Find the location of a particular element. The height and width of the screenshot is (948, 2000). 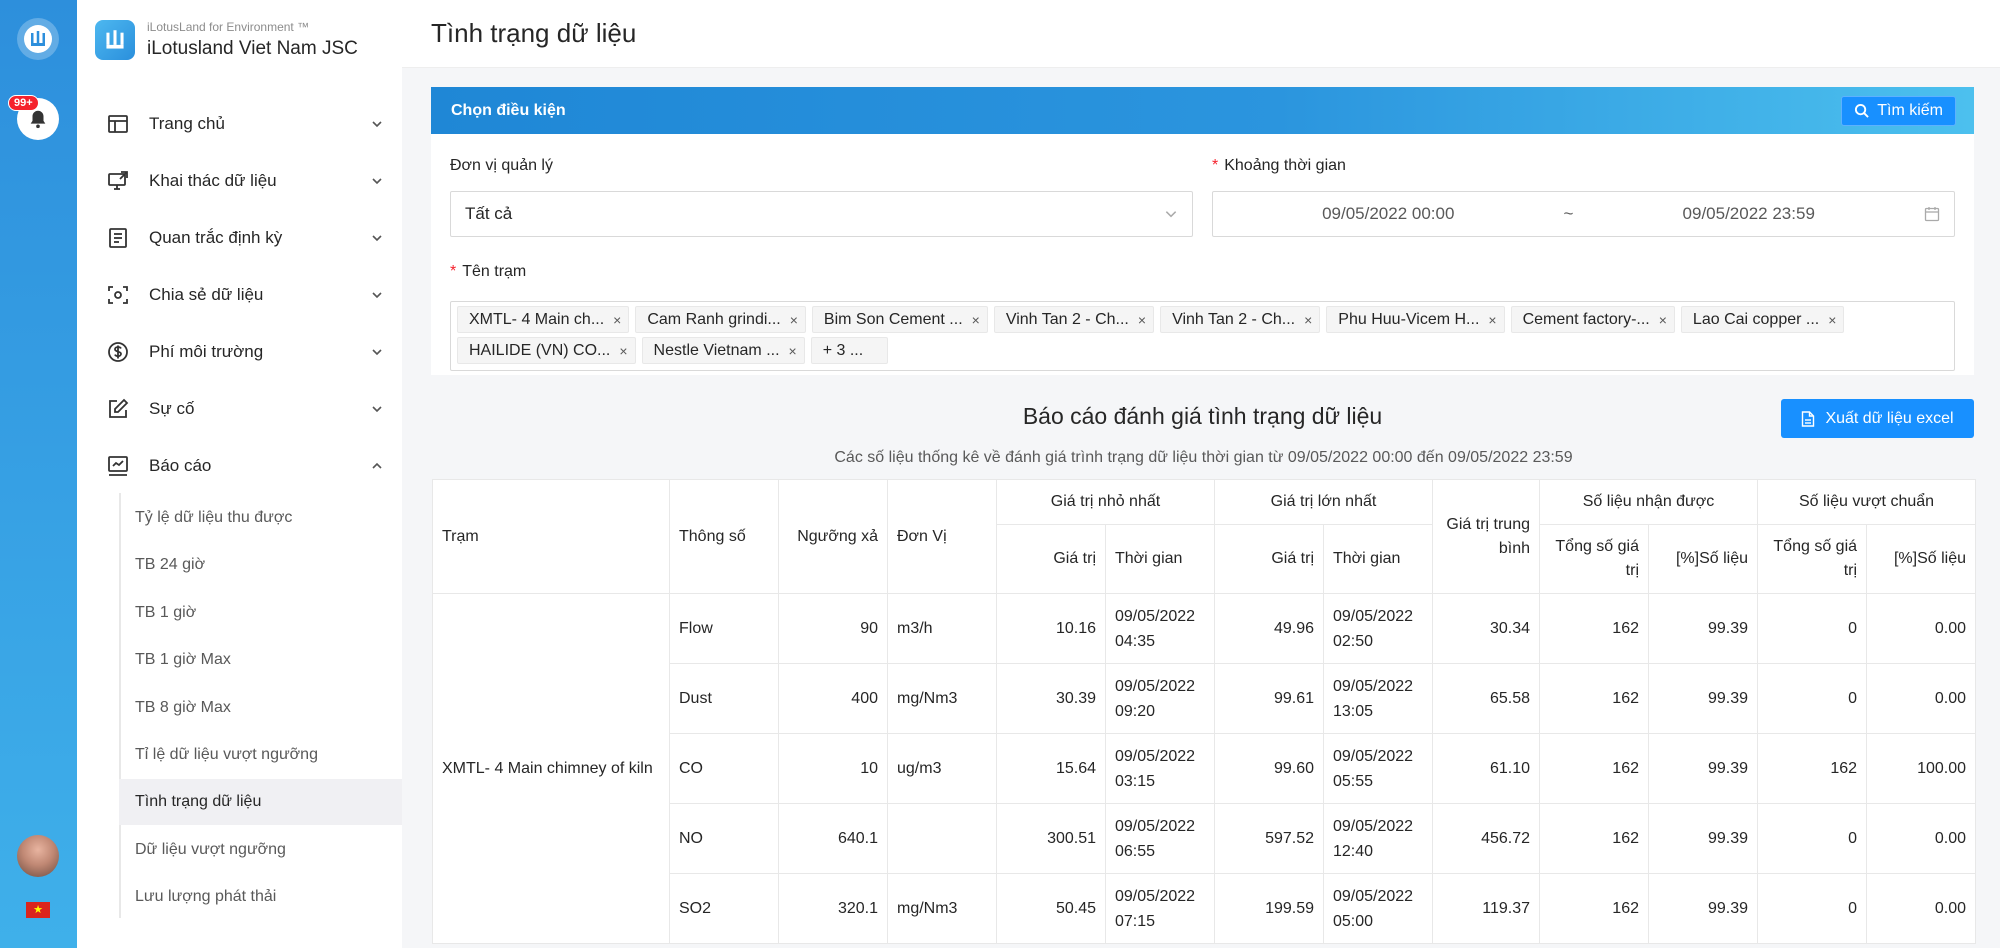

station-tag: XMTL- 4 Main ch... × is located at coordinates (543, 319).